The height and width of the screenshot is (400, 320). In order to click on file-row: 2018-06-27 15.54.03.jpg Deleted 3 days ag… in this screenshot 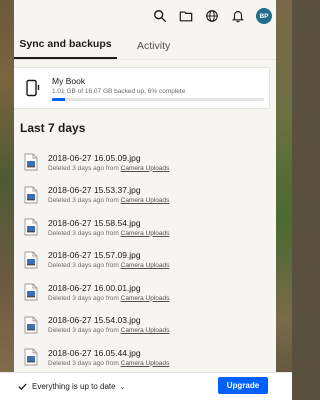, I will do `click(145, 325)`.